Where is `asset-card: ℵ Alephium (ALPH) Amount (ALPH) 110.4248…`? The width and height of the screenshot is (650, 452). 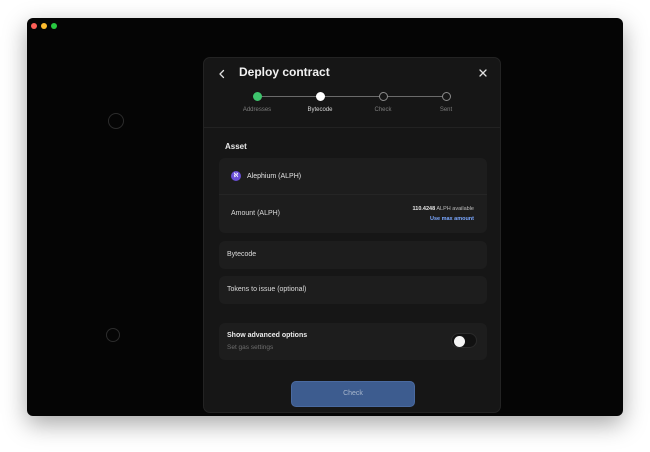
asset-card: ℵ Alephium (ALPH) Amount (ALPH) 110.4248… is located at coordinates (353, 195).